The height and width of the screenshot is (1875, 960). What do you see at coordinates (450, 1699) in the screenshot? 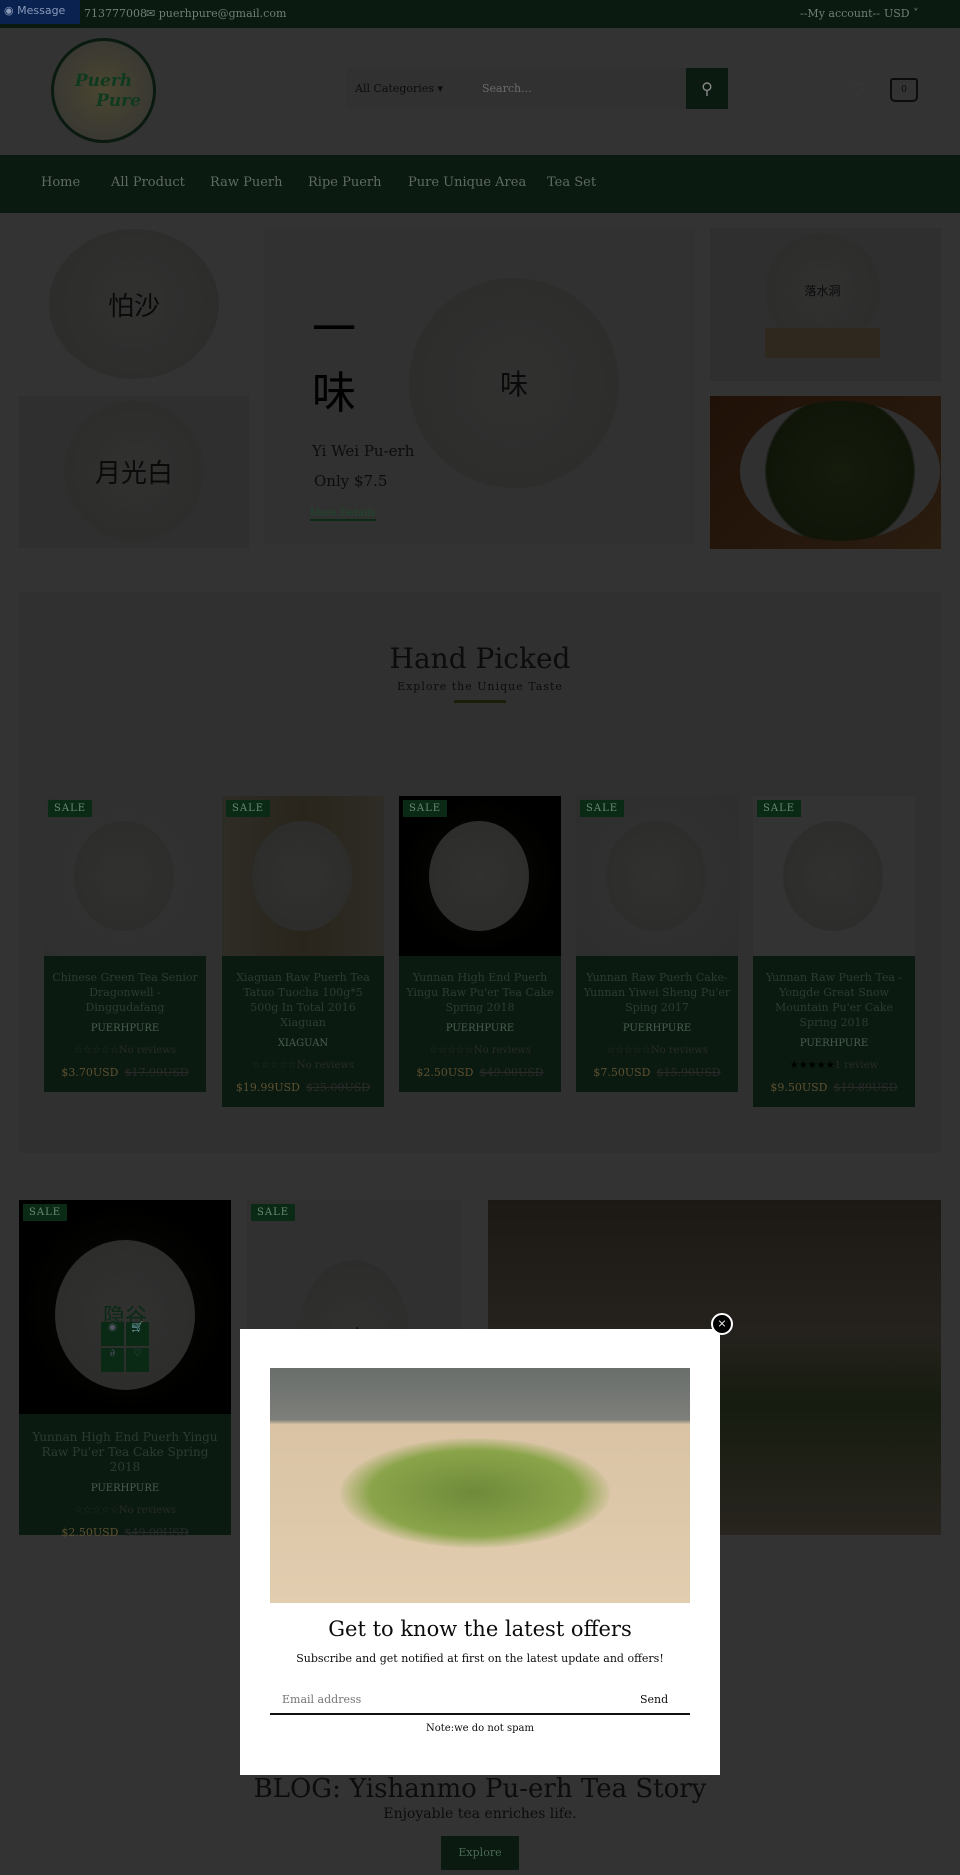
I see `email-input` at bounding box center [450, 1699].